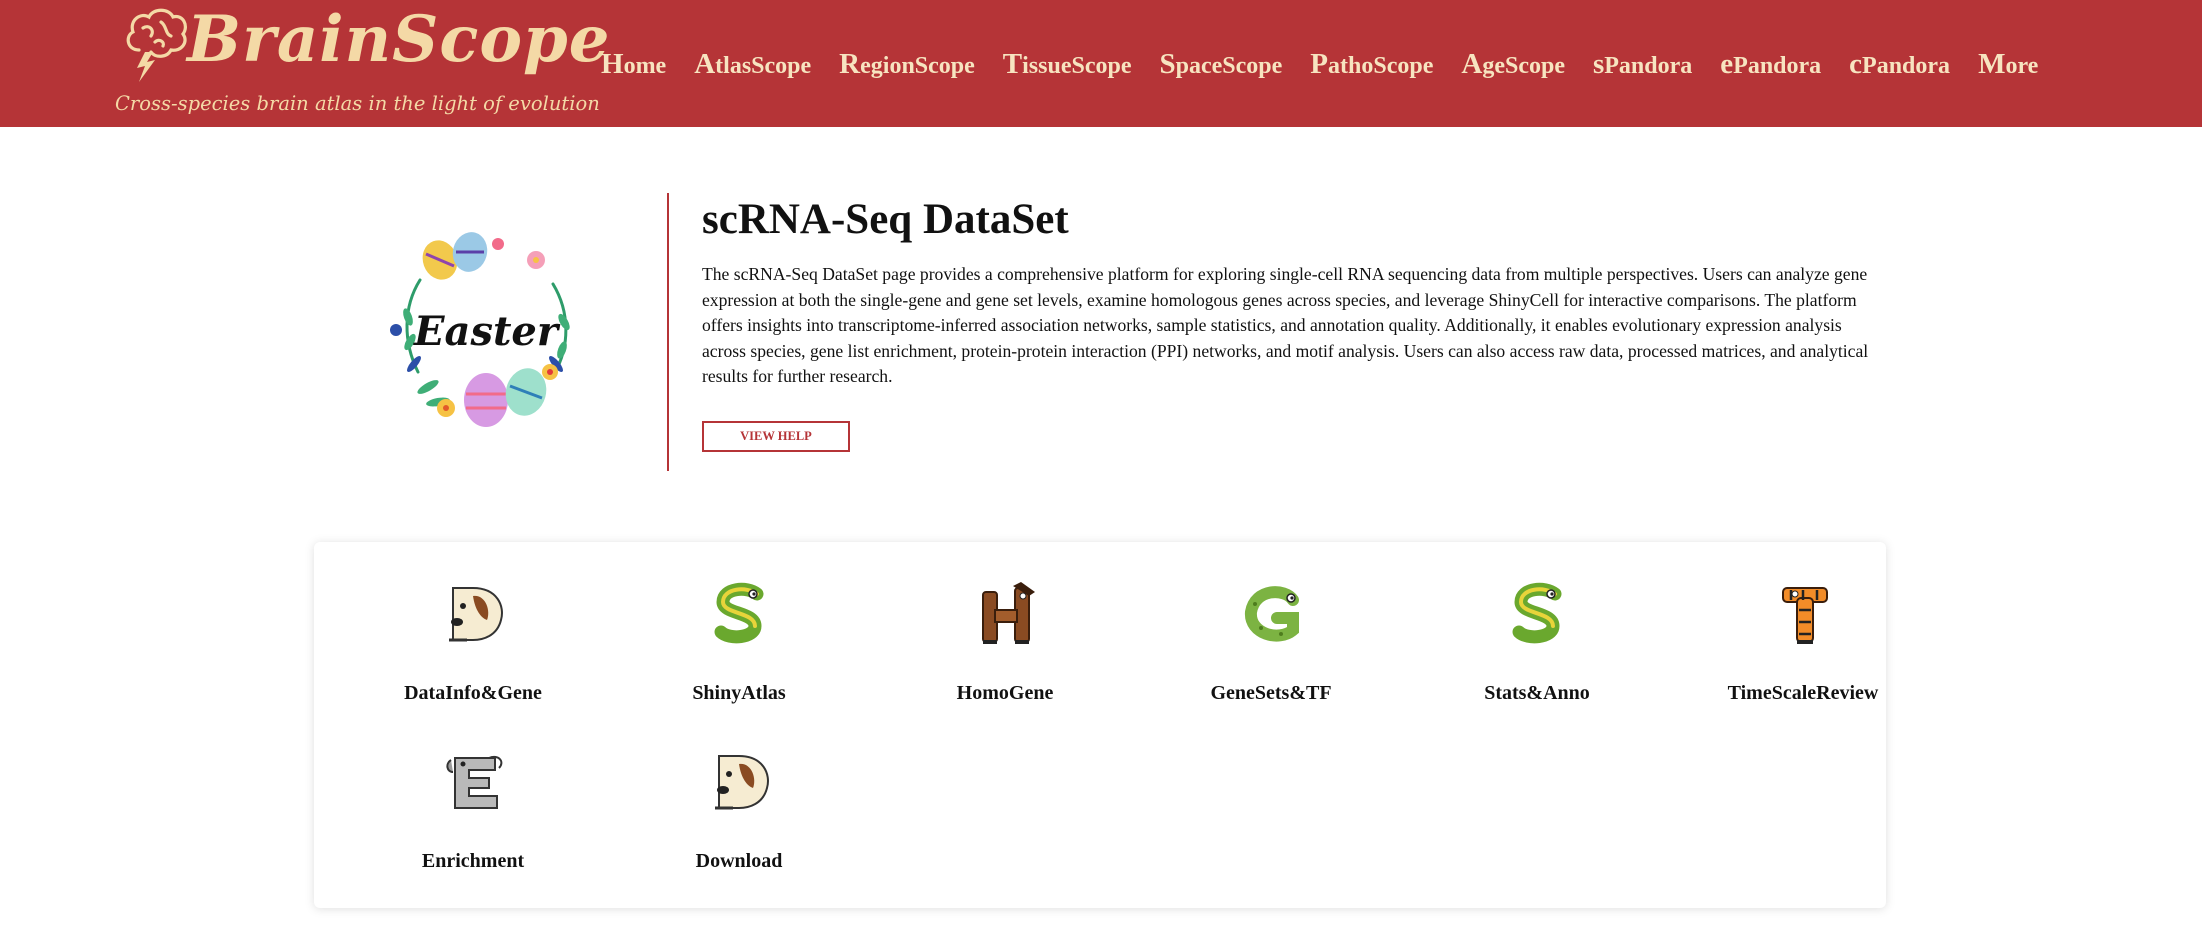 The image size is (2202, 935). I want to click on tool-genesets-tf: GeneSets&TF, so click(1271, 623).